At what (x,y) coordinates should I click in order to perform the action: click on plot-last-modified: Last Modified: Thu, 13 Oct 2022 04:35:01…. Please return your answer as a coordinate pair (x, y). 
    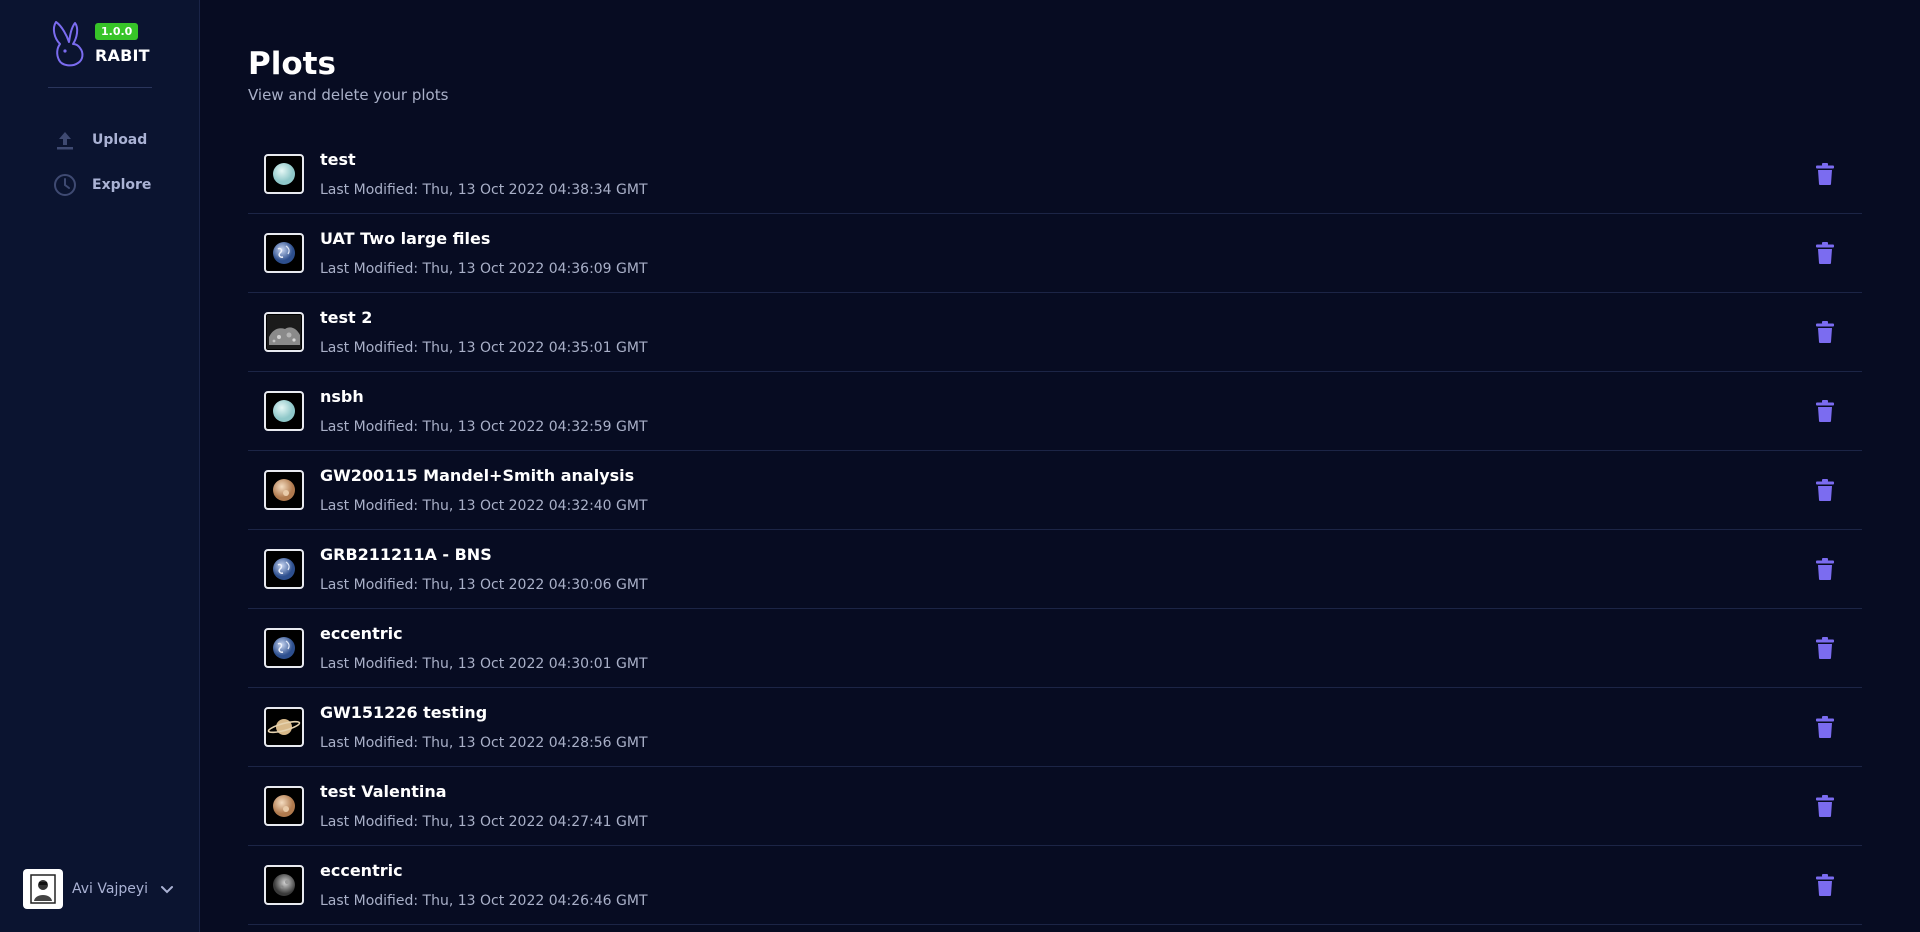
    Looking at the image, I should click on (484, 348).